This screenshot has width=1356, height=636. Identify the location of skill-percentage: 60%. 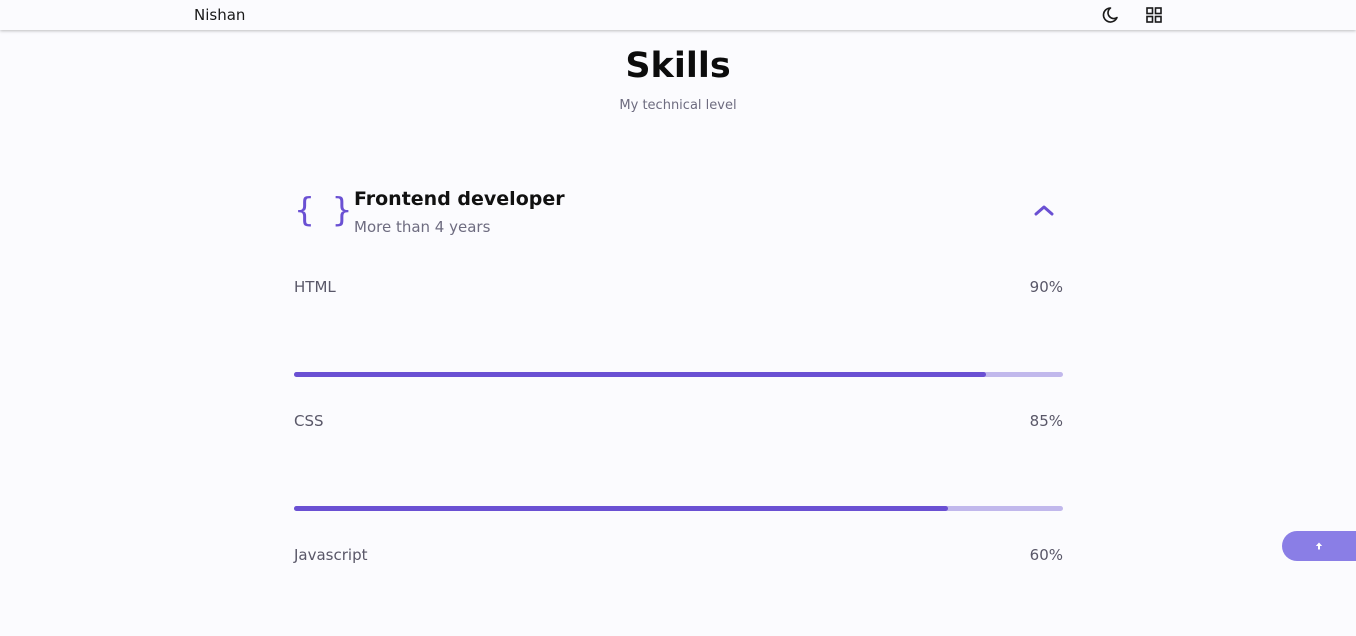
(1046, 555).